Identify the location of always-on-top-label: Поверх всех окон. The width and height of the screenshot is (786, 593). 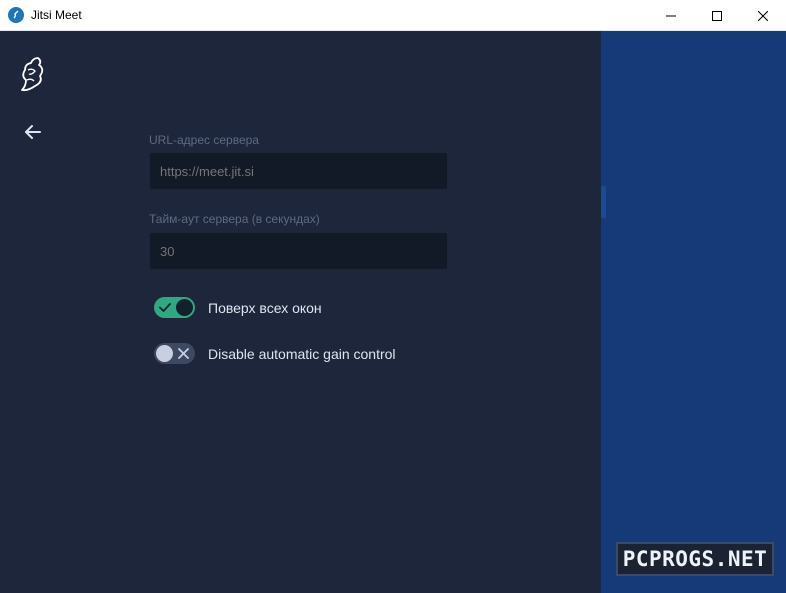
(265, 307).